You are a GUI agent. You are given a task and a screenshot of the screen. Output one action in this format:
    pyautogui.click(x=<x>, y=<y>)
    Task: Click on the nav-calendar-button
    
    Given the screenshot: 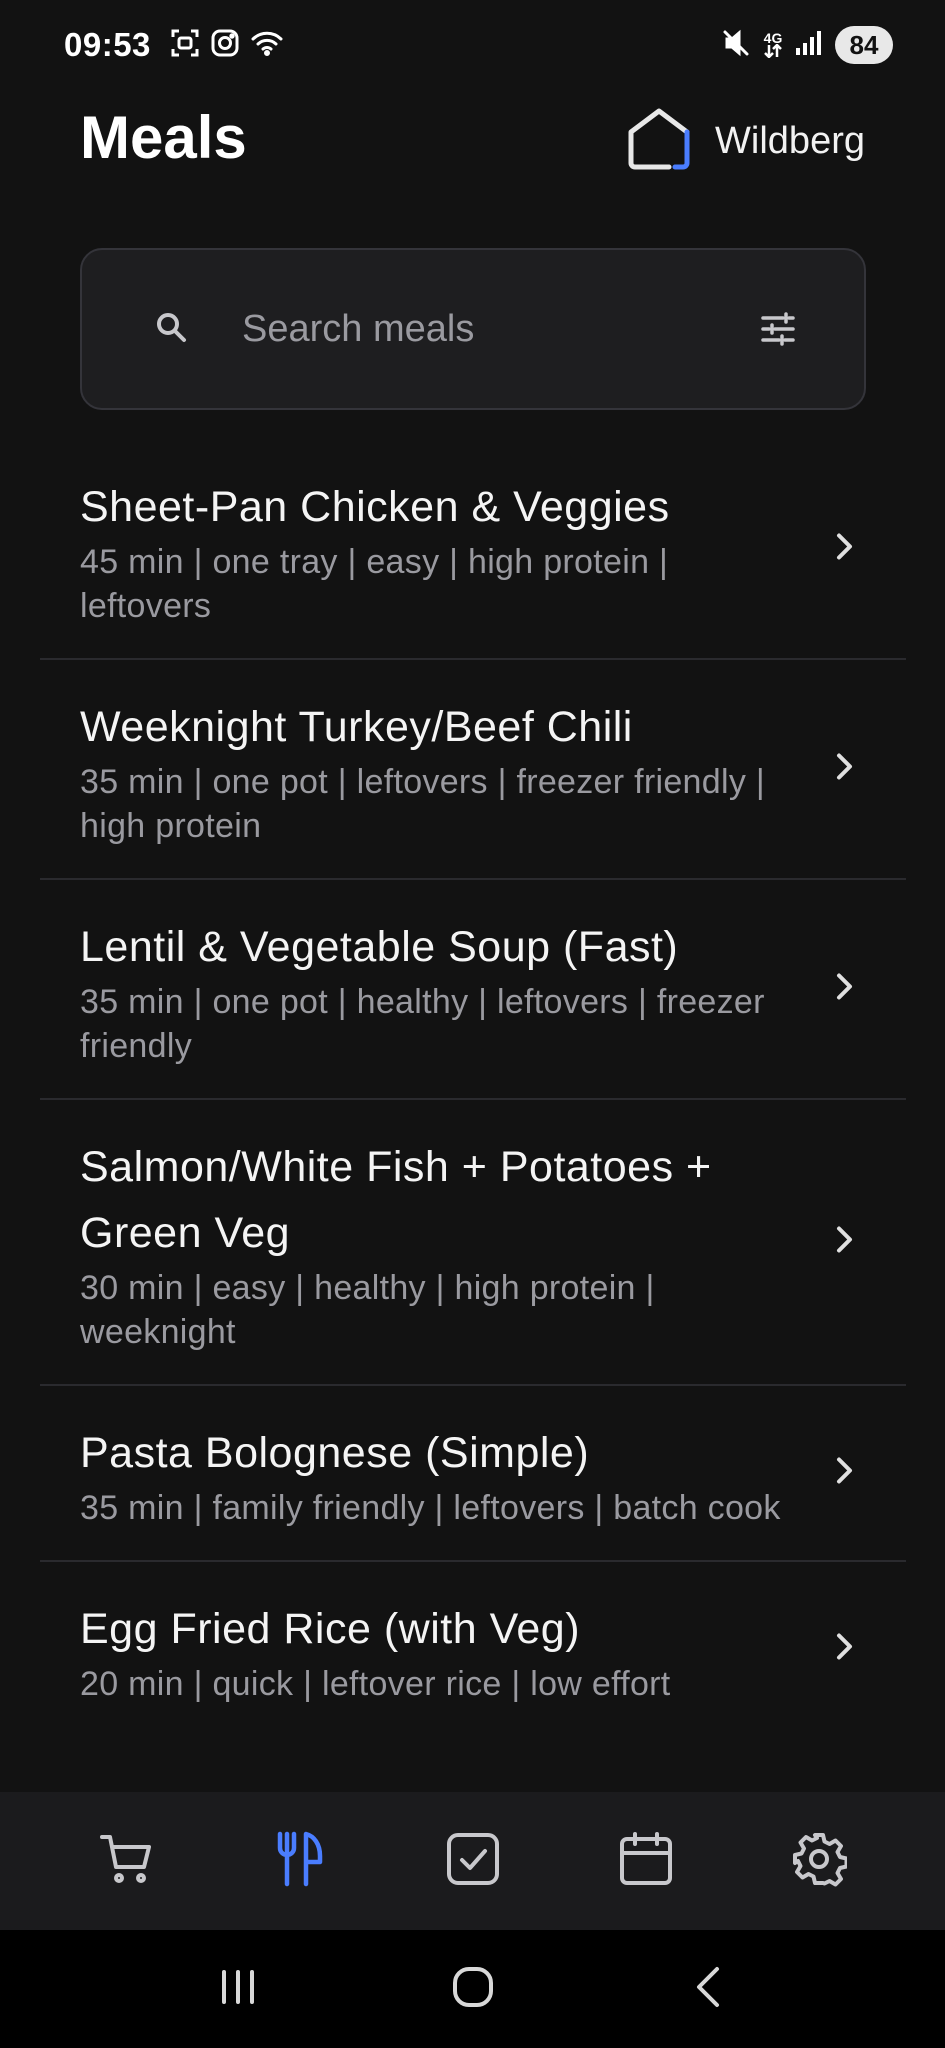 What is the action you would take?
    pyautogui.click(x=646, y=1861)
    